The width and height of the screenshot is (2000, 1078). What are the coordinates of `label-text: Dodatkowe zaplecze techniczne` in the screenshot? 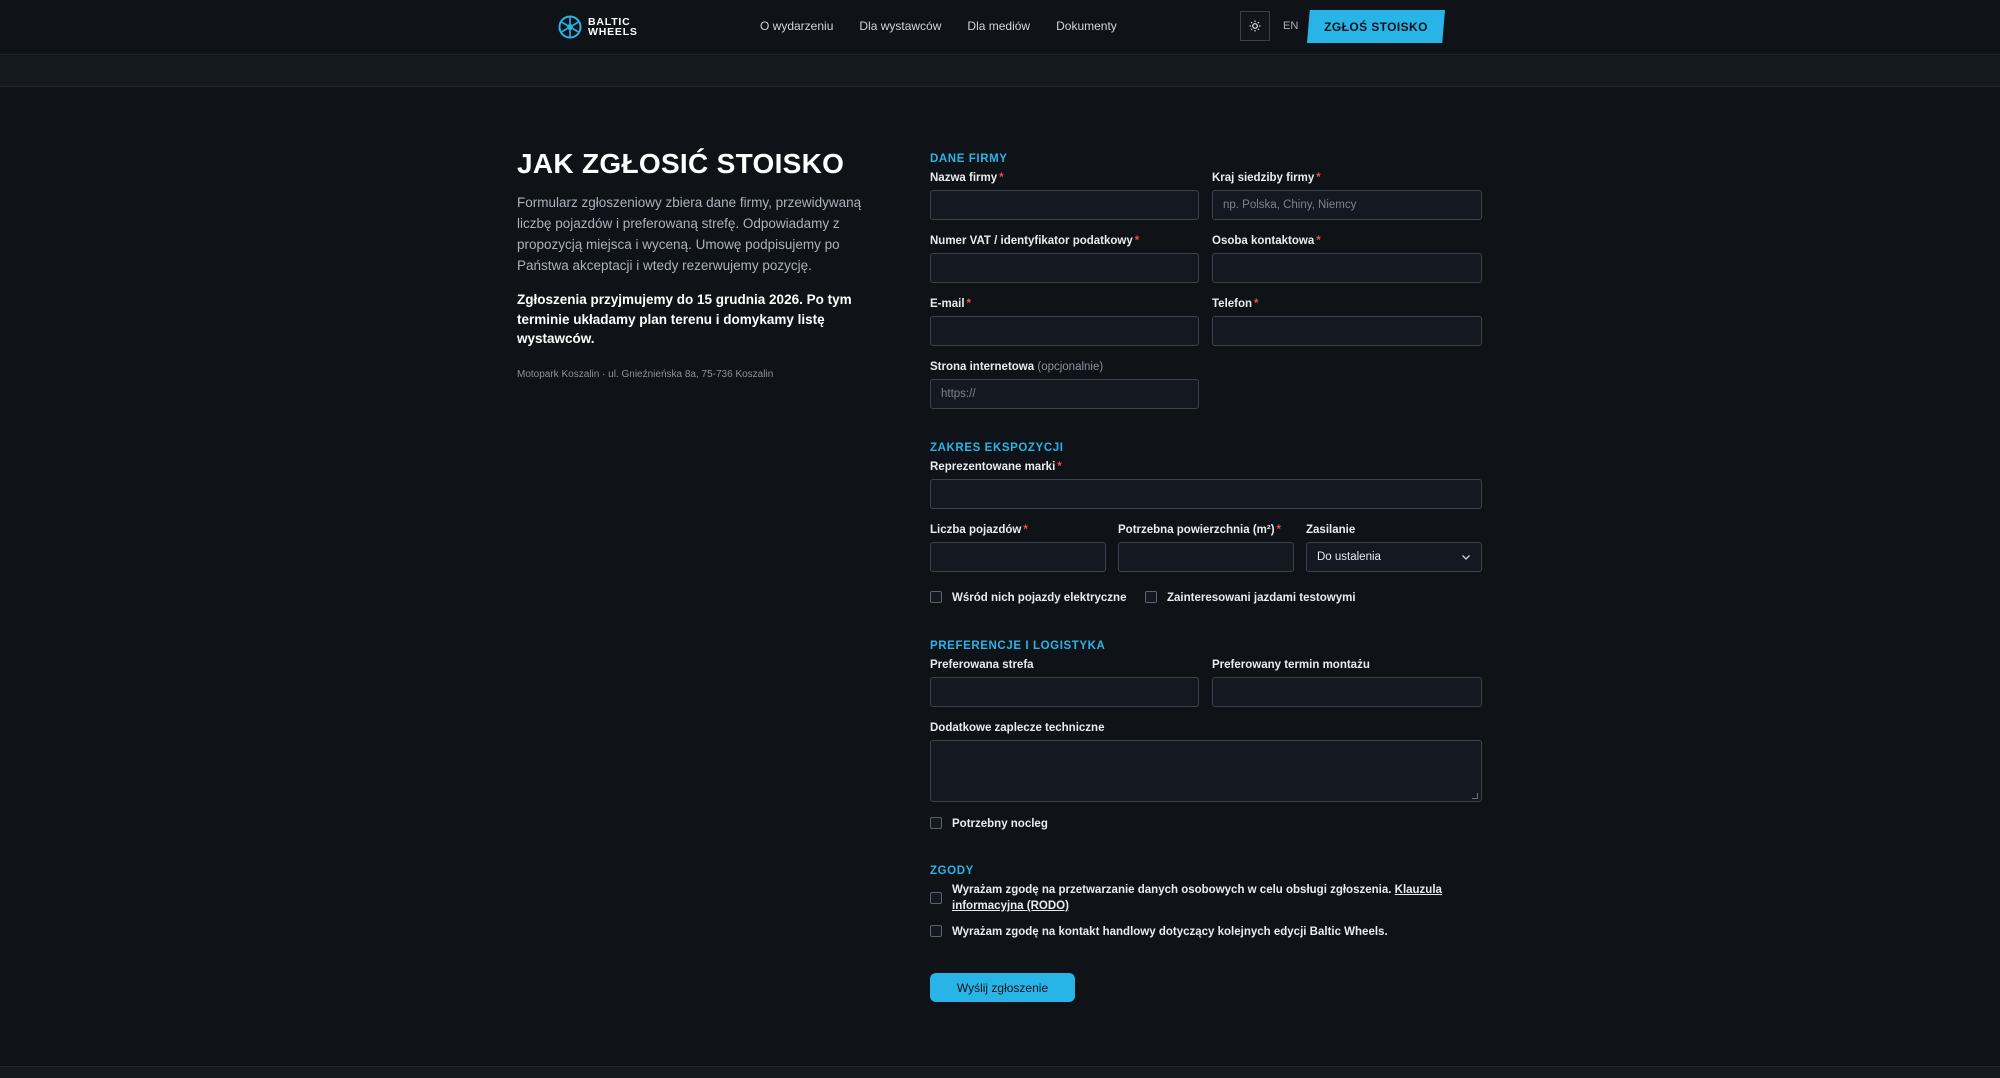 It's located at (1017, 728).